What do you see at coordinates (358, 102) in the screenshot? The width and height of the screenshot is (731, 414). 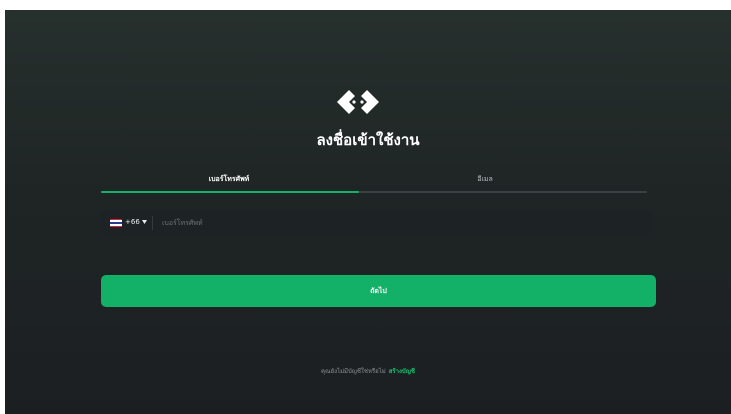 I see `brand-logo-icon` at bounding box center [358, 102].